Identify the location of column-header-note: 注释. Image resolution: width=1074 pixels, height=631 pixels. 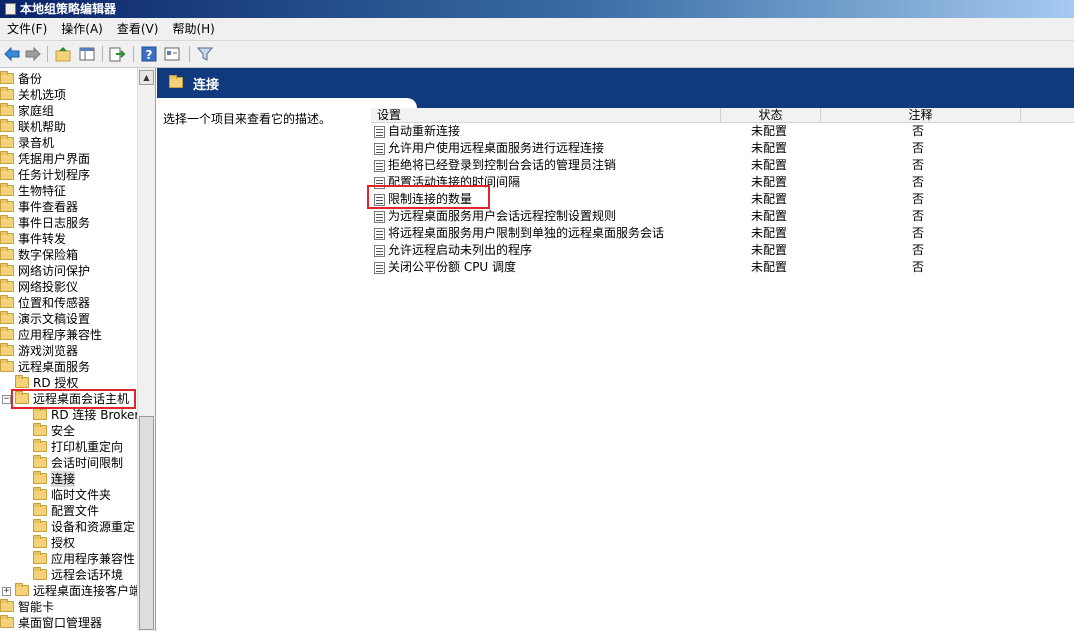
(921, 115).